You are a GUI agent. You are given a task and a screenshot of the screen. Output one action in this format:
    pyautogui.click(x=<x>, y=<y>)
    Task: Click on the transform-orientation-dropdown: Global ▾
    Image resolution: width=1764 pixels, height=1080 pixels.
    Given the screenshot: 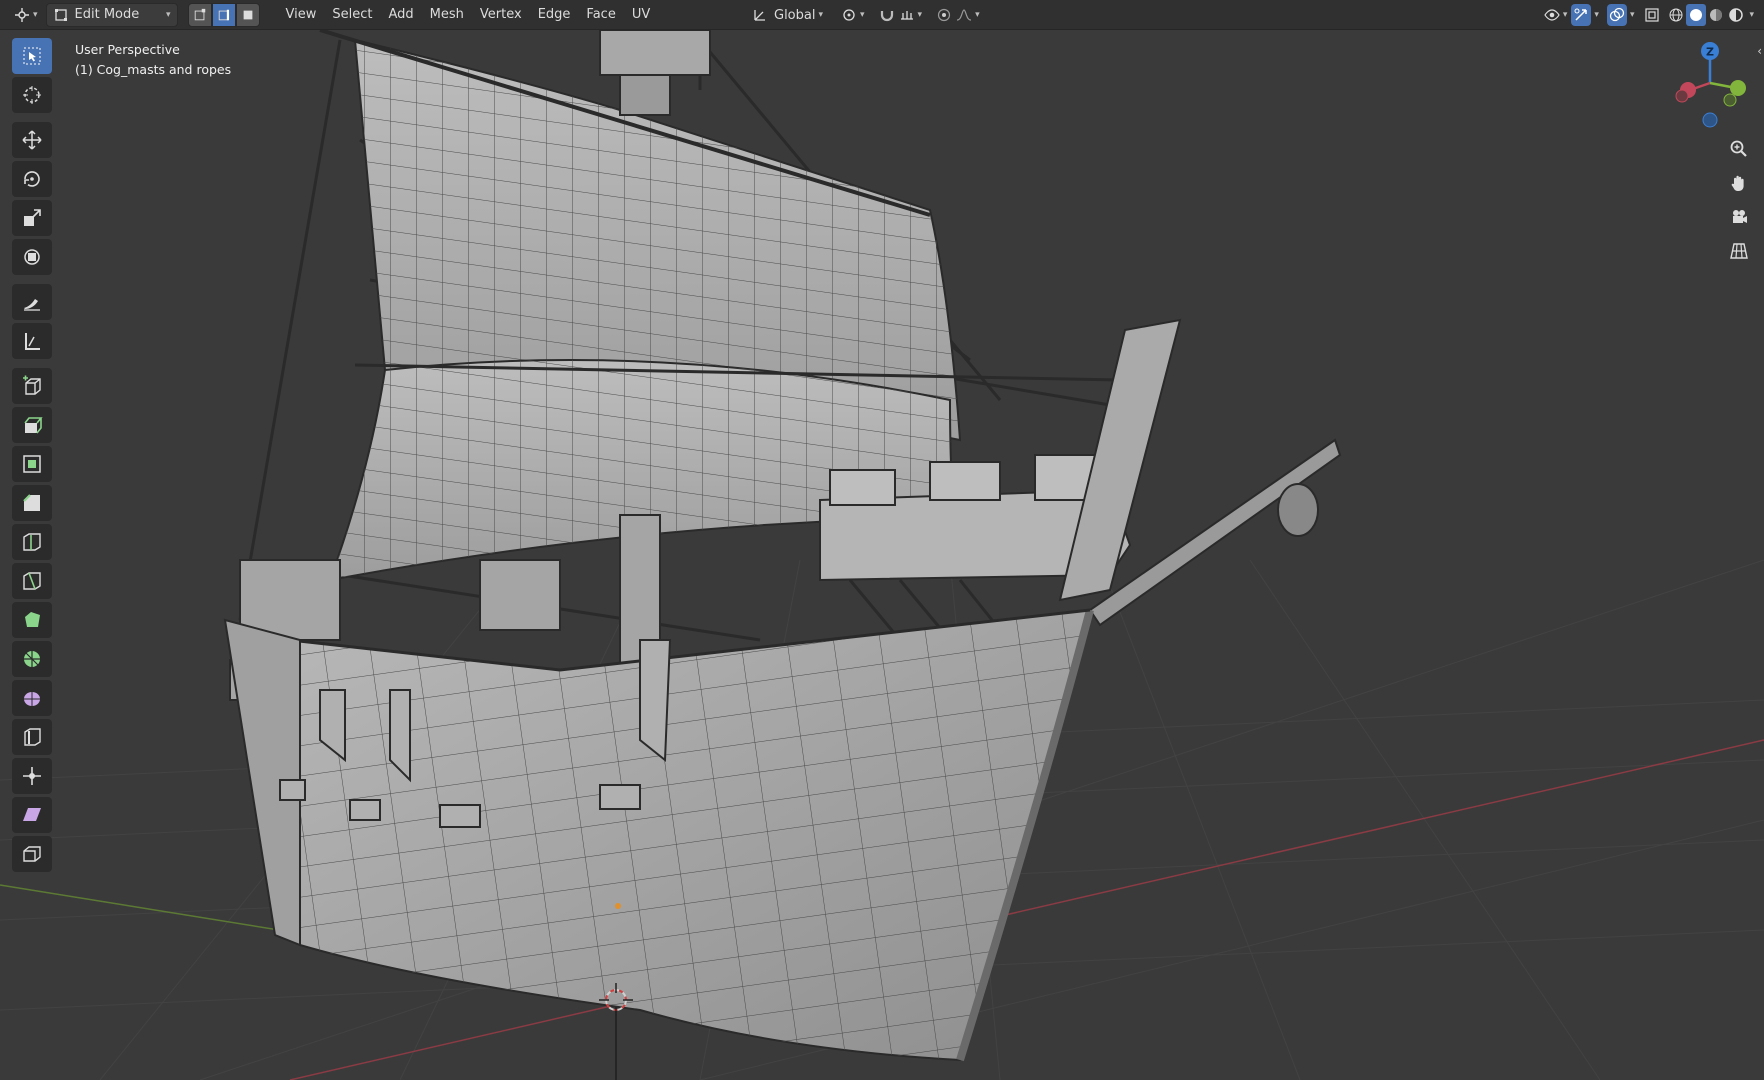 What is the action you would take?
    pyautogui.click(x=787, y=15)
    